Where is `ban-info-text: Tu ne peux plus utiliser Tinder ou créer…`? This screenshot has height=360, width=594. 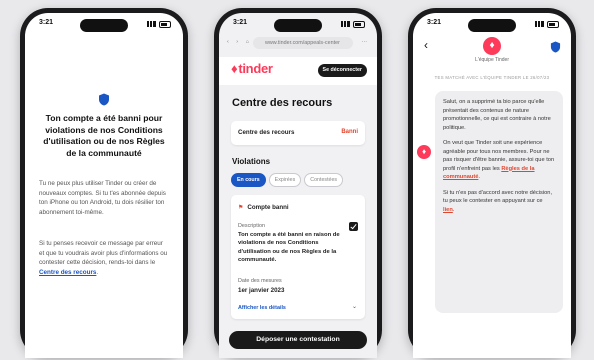 ban-info-text: Tu ne peux plus utiliser Tinder ou créer… is located at coordinates (102, 198).